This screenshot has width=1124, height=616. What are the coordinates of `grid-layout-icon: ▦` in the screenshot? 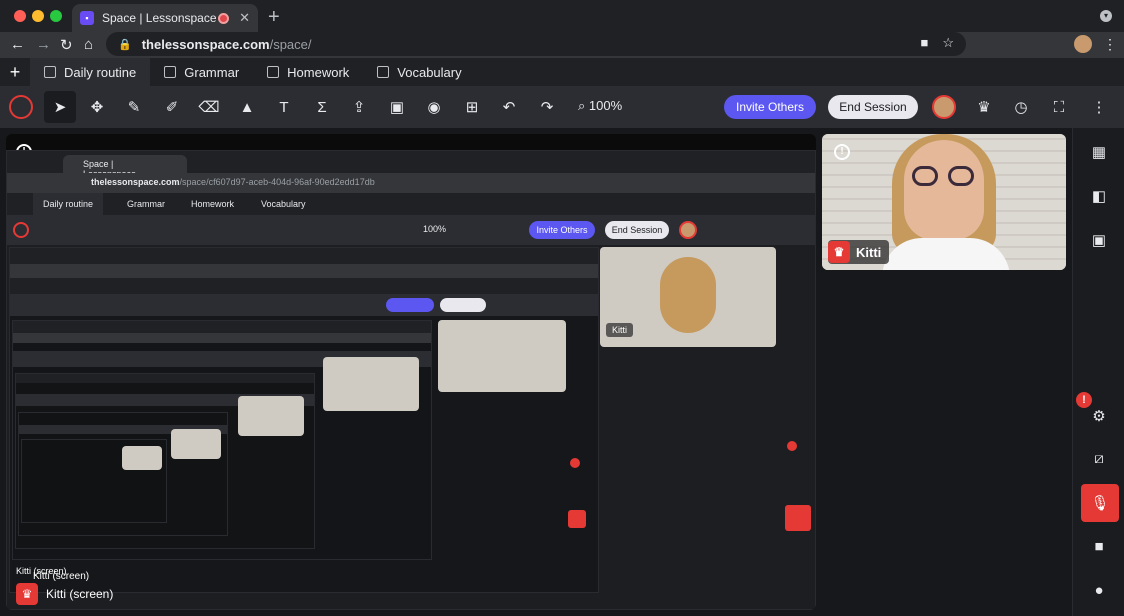 It's located at (1099, 152).